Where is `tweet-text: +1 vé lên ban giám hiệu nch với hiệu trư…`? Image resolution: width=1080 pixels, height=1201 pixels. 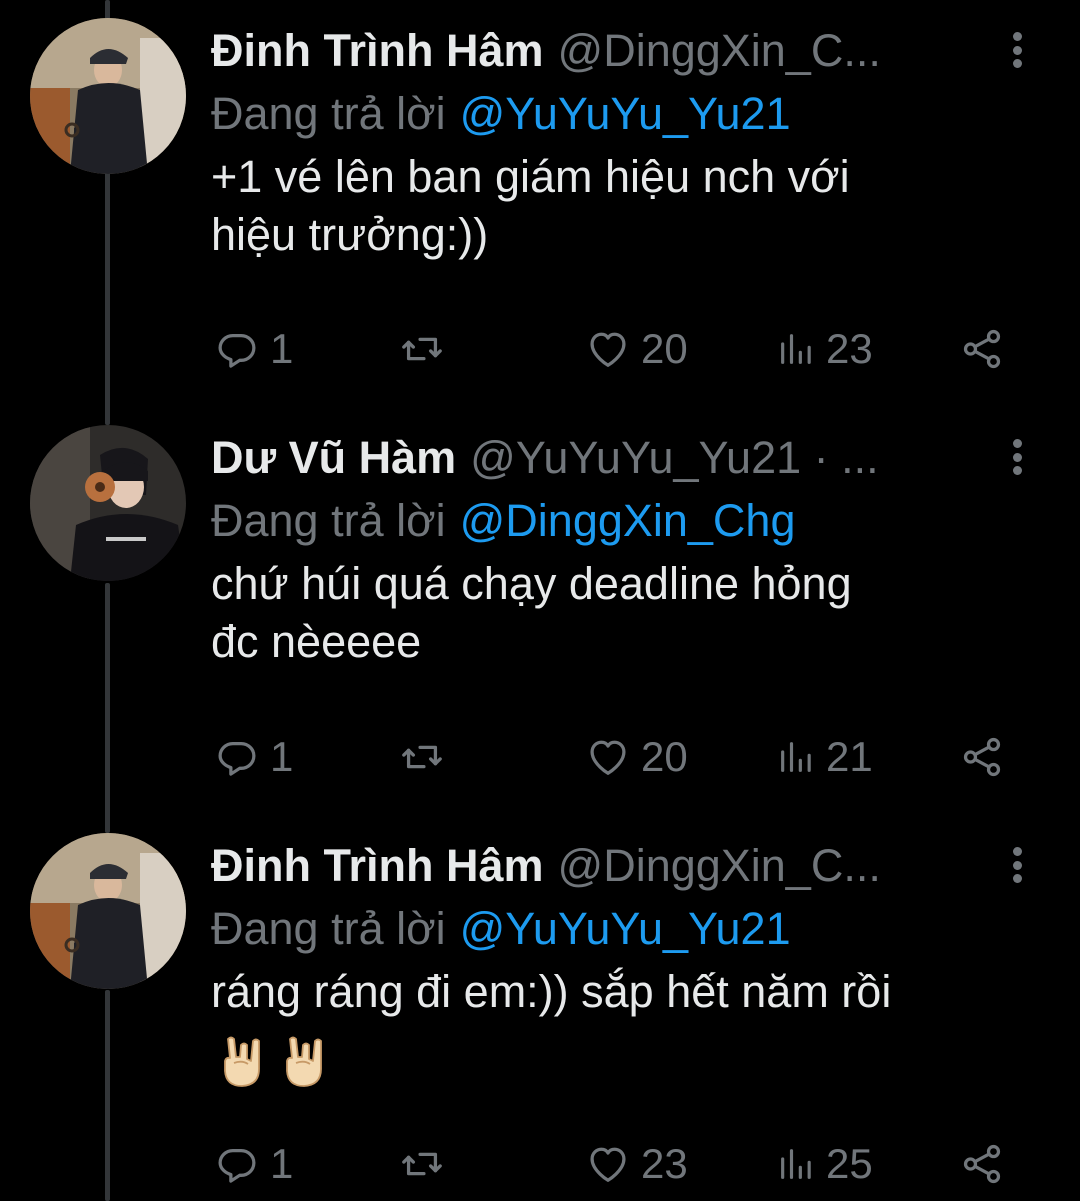
tweet-text: +1 vé lên ban giám hiệu nch với hiệu trư… is located at coordinates (530, 205).